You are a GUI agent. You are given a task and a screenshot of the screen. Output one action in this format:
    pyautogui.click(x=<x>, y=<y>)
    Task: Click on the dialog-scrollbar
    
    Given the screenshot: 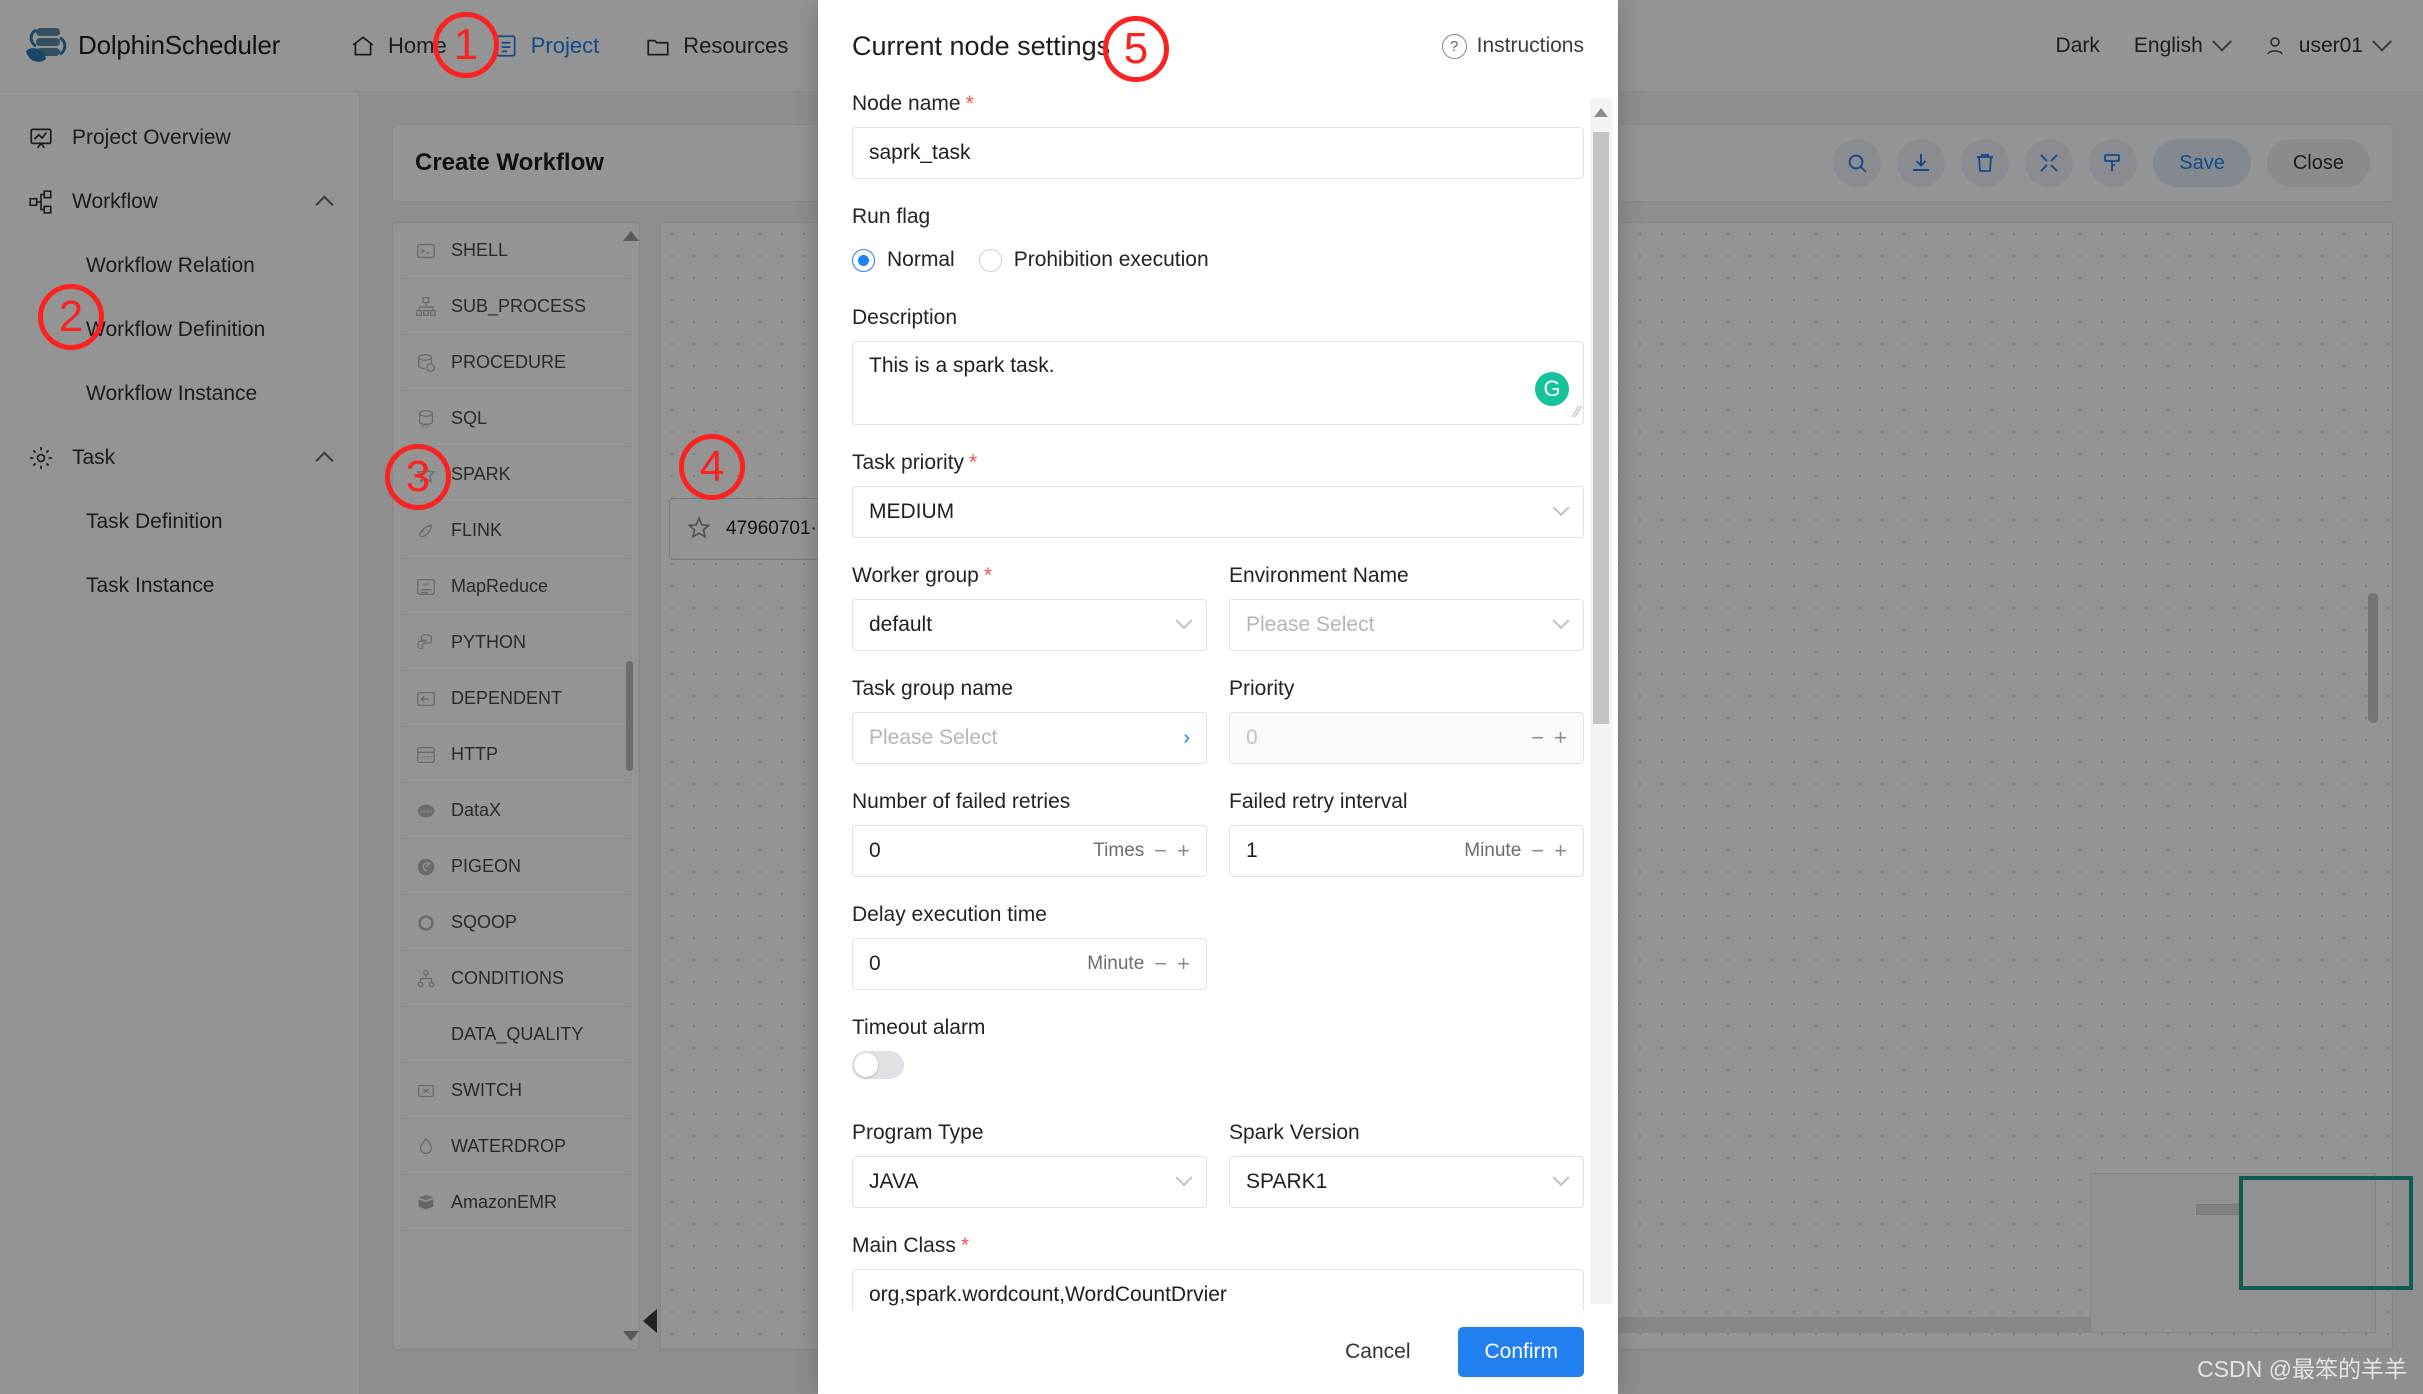 What is the action you would take?
    pyautogui.click(x=1601, y=701)
    